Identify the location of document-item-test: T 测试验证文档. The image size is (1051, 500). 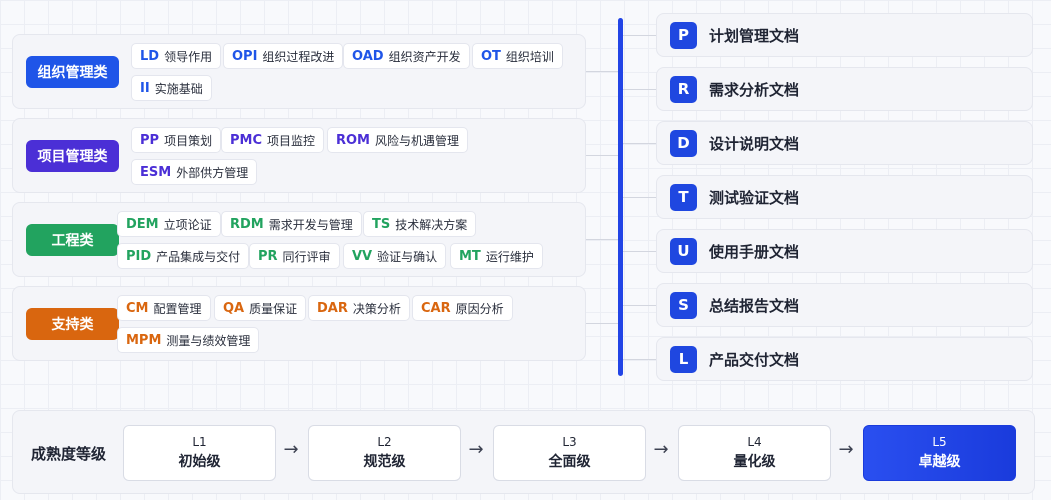
(844, 197).